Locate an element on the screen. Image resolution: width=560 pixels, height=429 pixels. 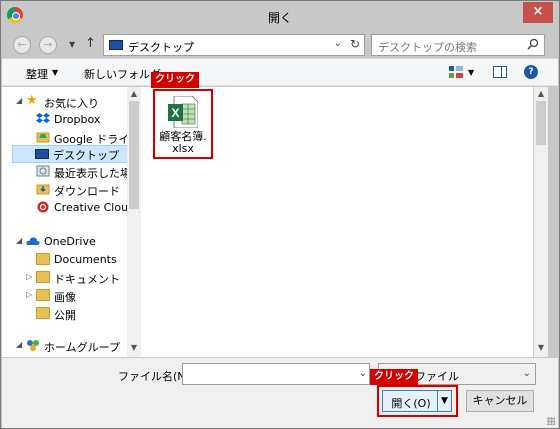
nav-item-recent-places: 最近表示した場所 is located at coordinates (70, 172).